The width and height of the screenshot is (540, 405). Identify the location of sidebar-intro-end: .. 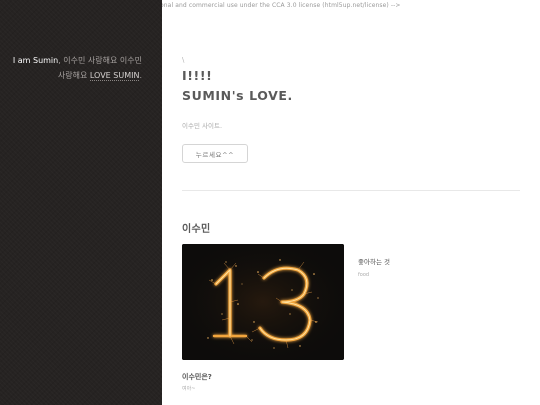
(140, 75).